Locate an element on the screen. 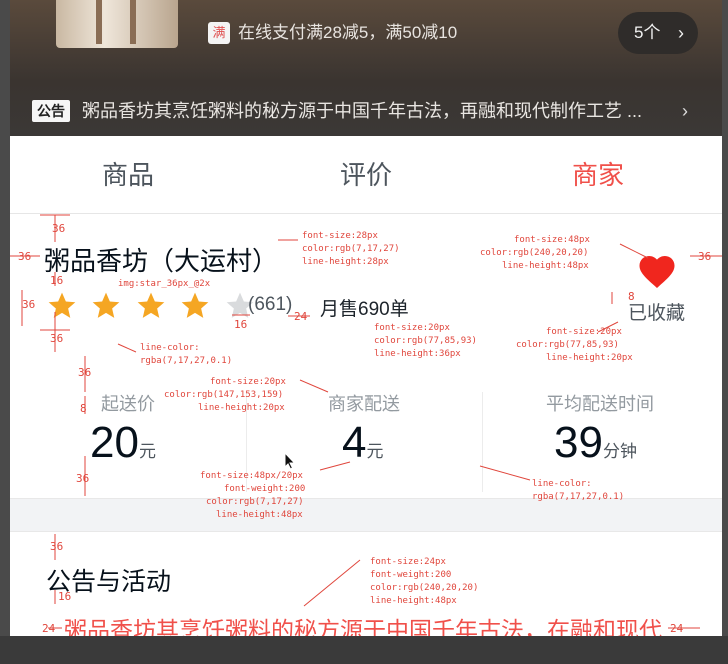 This screenshot has width=728, height=664. seller-thumbnail is located at coordinates (117, 24).